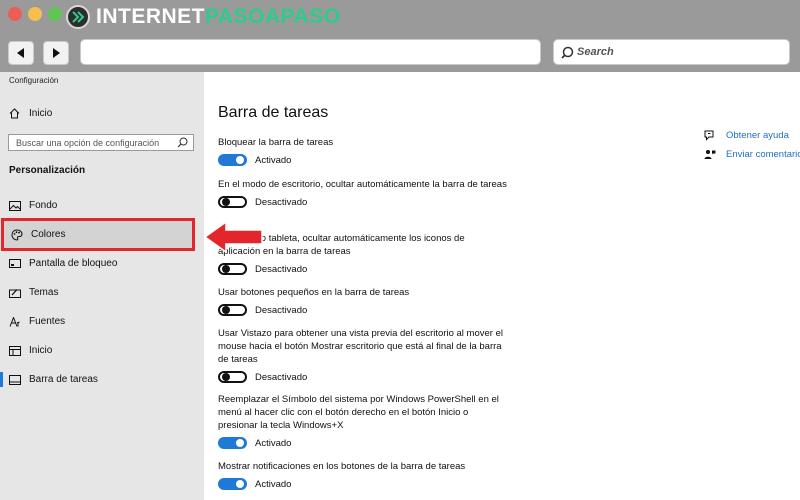 The width and height of the screenshot is (800, 500). What do you see at coordinates (14, 113) in the screenshot?
I see `home-icon` at bounding box center [14, 113].